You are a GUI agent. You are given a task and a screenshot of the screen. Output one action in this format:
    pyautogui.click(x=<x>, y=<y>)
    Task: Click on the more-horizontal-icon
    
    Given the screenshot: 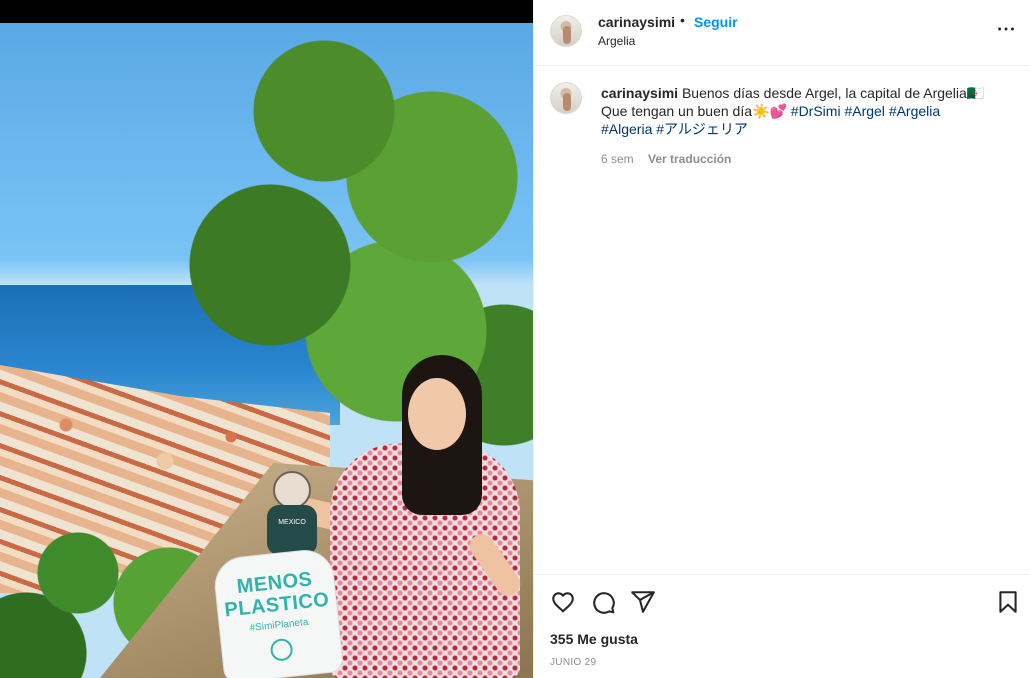 What is the action you would take?
    pyautogui.click(x=1006, y=29)
    